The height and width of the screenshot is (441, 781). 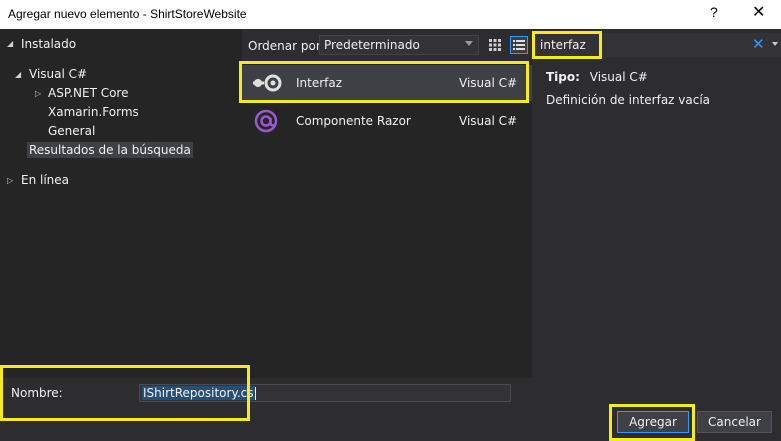 I want to click on tree-item-online: En línea, so click(x=45, y=180).